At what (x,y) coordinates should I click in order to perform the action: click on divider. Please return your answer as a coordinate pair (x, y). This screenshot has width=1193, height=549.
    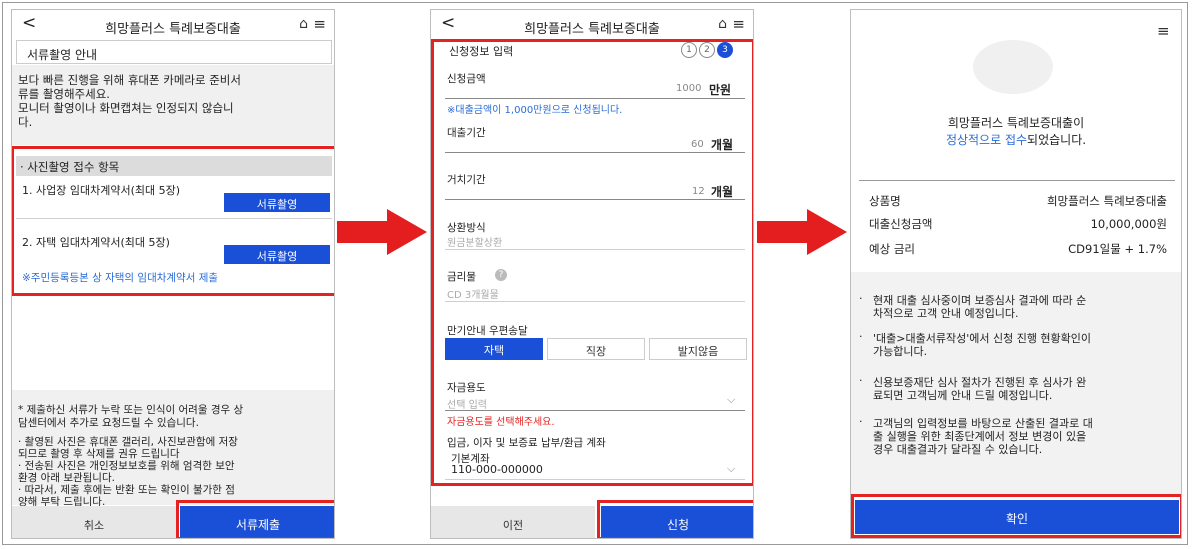
    Looking at the image, I should click on (1017, 180).